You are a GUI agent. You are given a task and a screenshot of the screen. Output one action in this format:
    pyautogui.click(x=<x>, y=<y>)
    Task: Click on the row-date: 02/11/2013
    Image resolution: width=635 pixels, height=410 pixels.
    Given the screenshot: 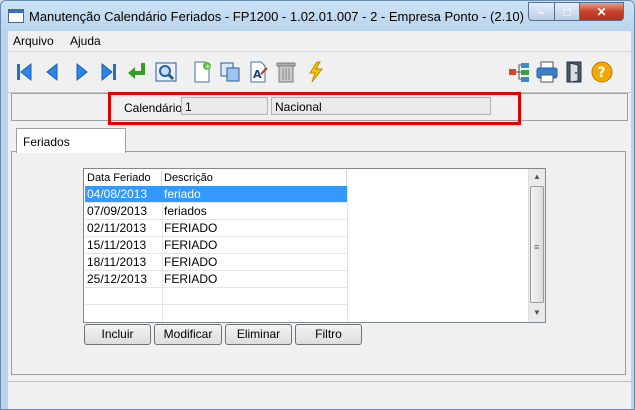 What is the action you would take?
    pyautogui.click(x=117, y=228)
    